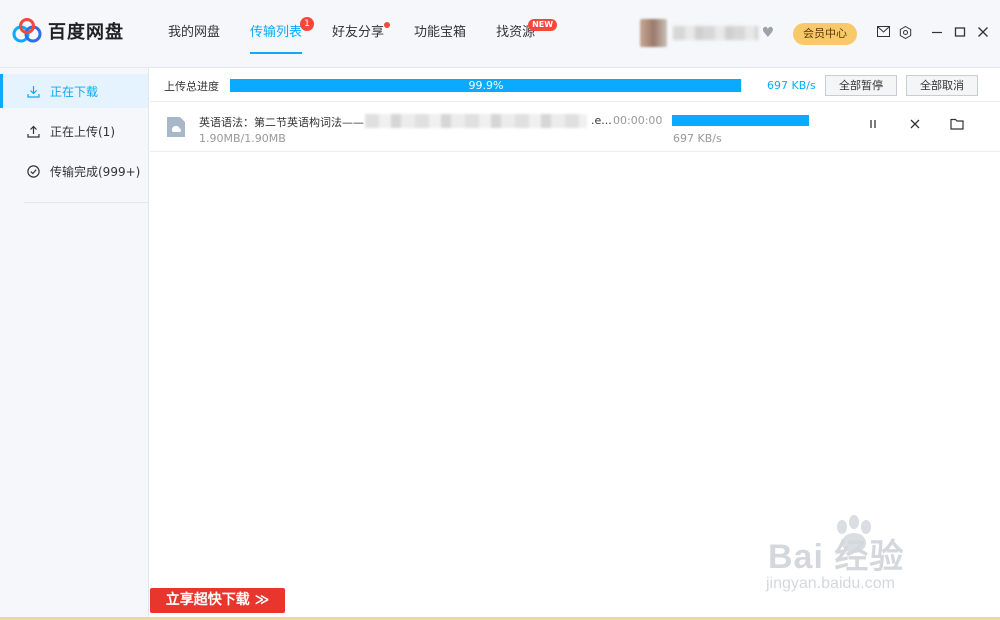 The image size is (1000, 620). Describe the element at coordinates (33, 131) in the screenshot. I see `upload-icon` at that location.